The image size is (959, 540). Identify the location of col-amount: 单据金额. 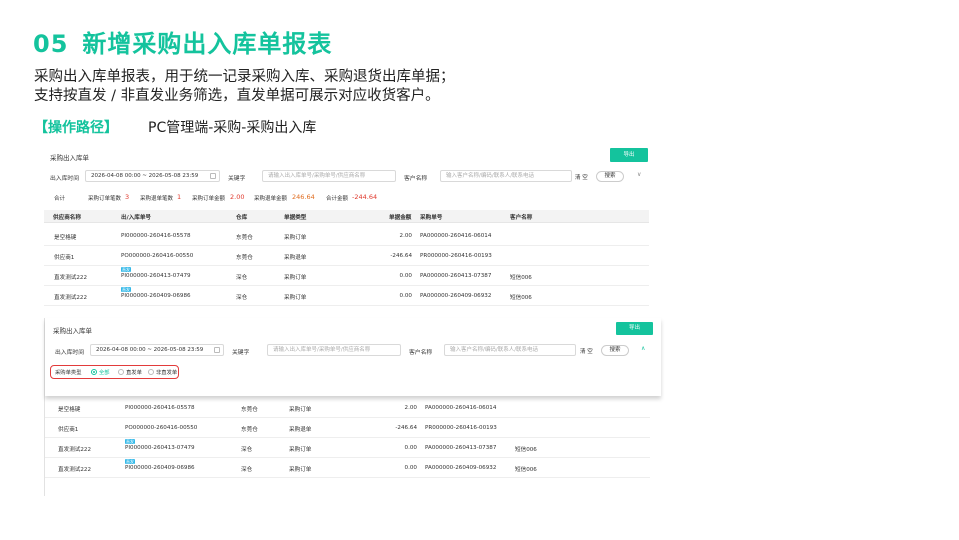
(400, 218).